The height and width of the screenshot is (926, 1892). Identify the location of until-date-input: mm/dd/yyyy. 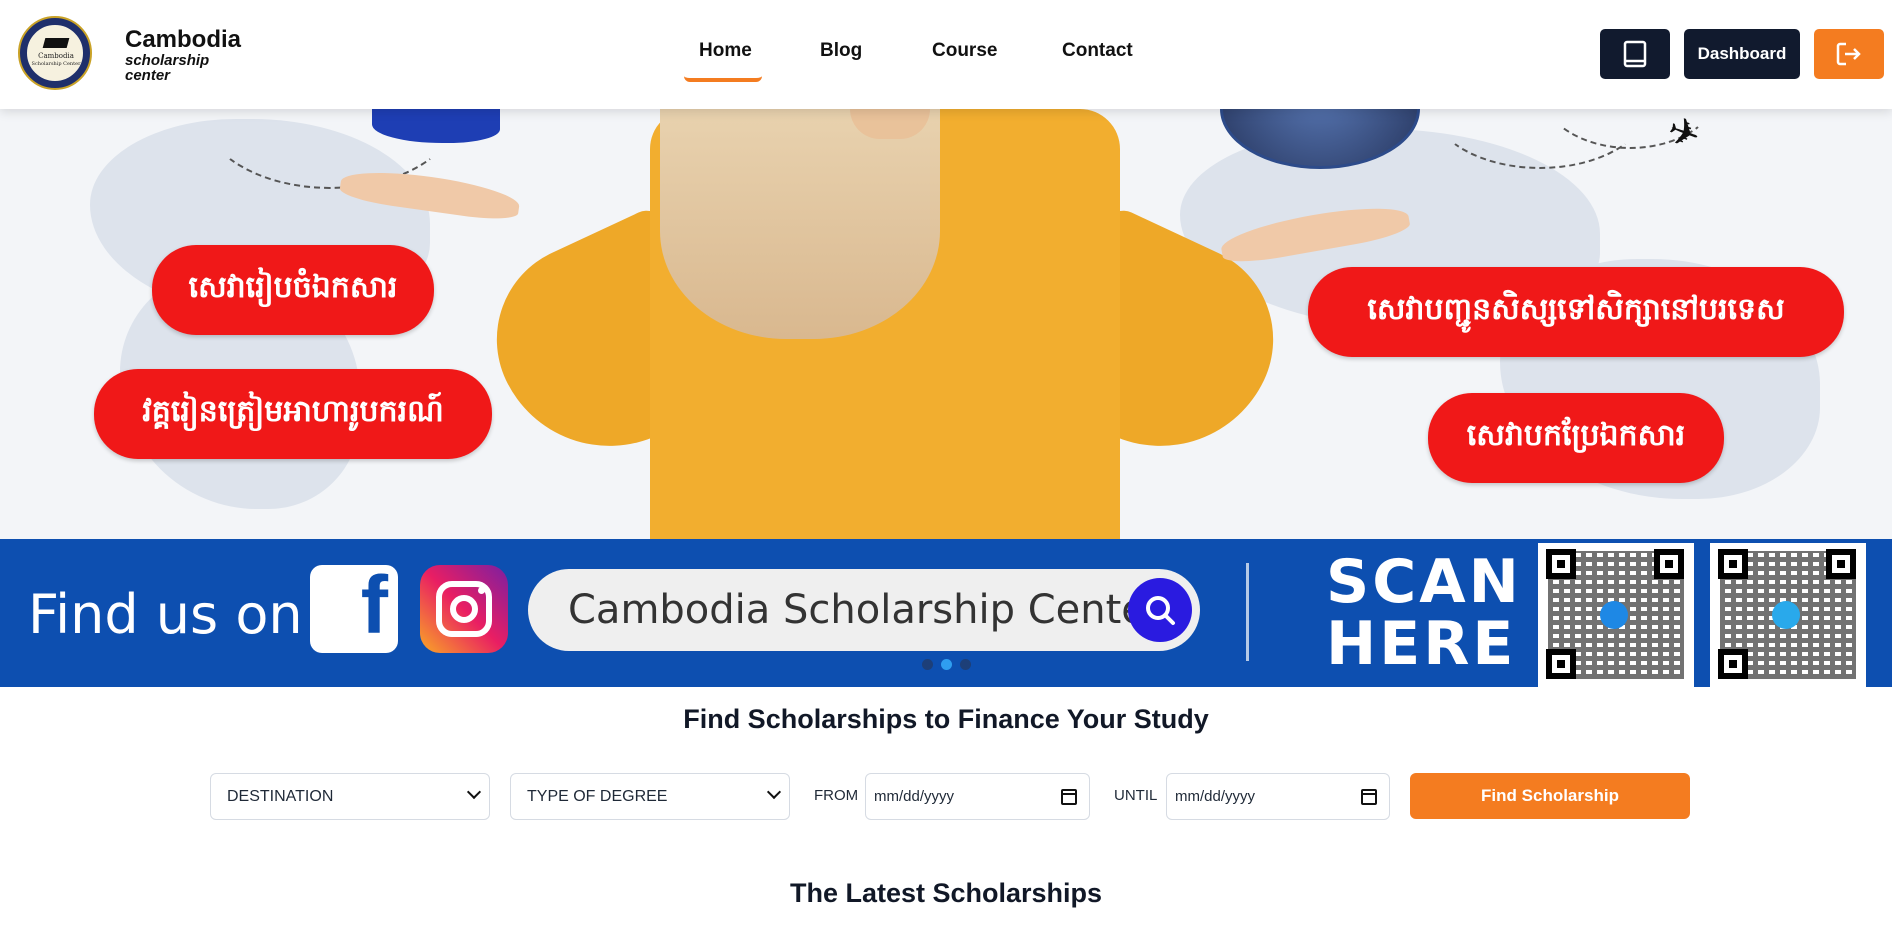
(1278, 796).